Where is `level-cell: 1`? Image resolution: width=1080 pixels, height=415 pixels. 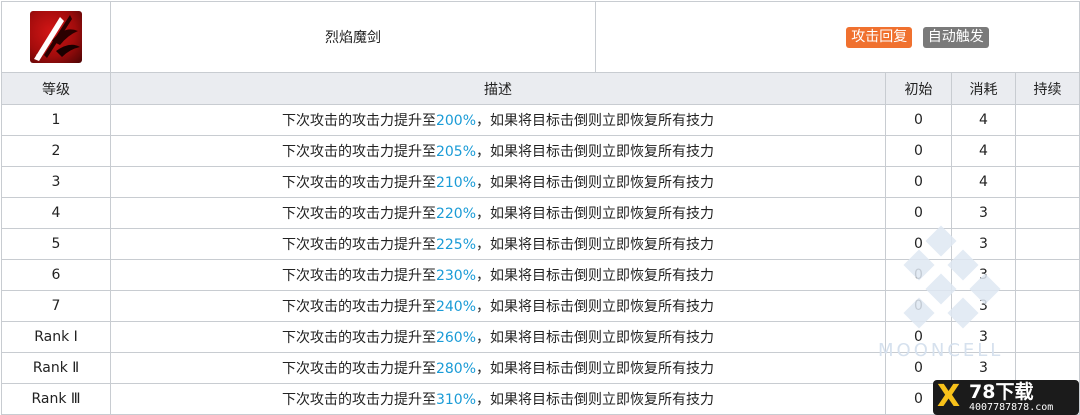
level-cell: 1 is located at coordinates (56, 120).